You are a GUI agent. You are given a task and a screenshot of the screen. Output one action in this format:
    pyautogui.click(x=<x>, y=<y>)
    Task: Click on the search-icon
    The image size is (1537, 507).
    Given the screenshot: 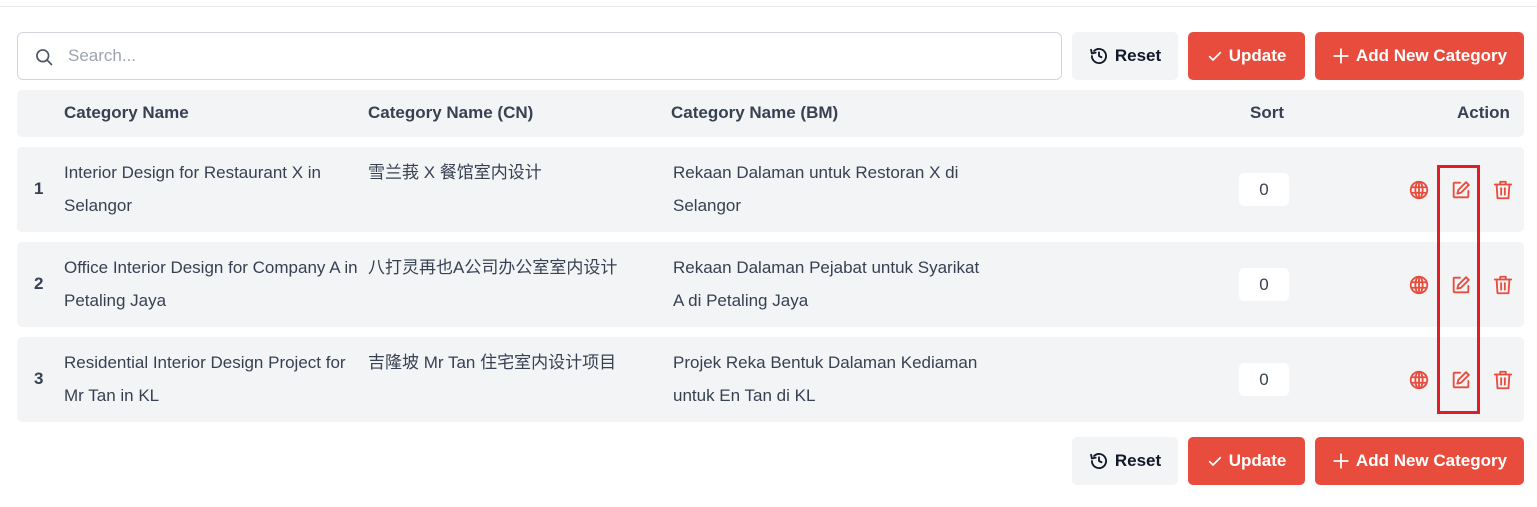 What is the action you would take?
    pyautogui.click(x=44, y=57)
    